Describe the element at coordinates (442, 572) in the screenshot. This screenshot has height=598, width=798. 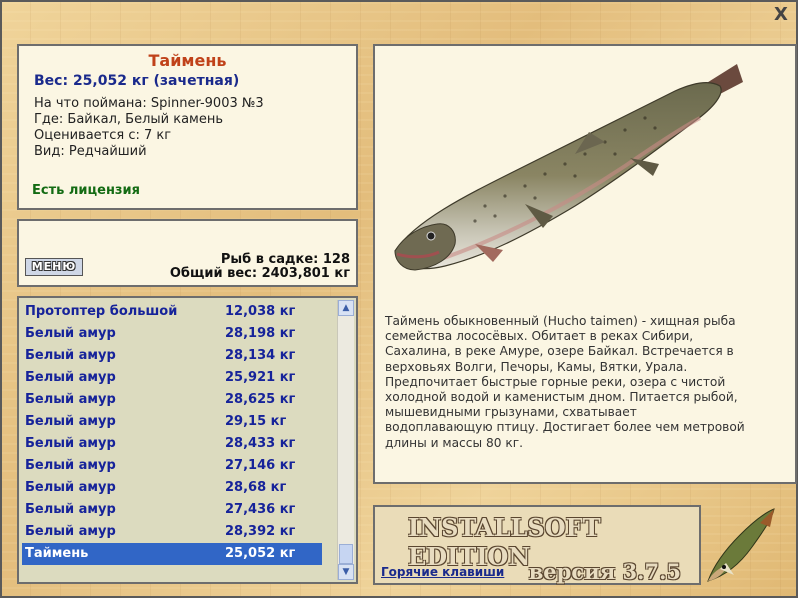
I see `hotkeys-link: Горячие клавиши` at that location.